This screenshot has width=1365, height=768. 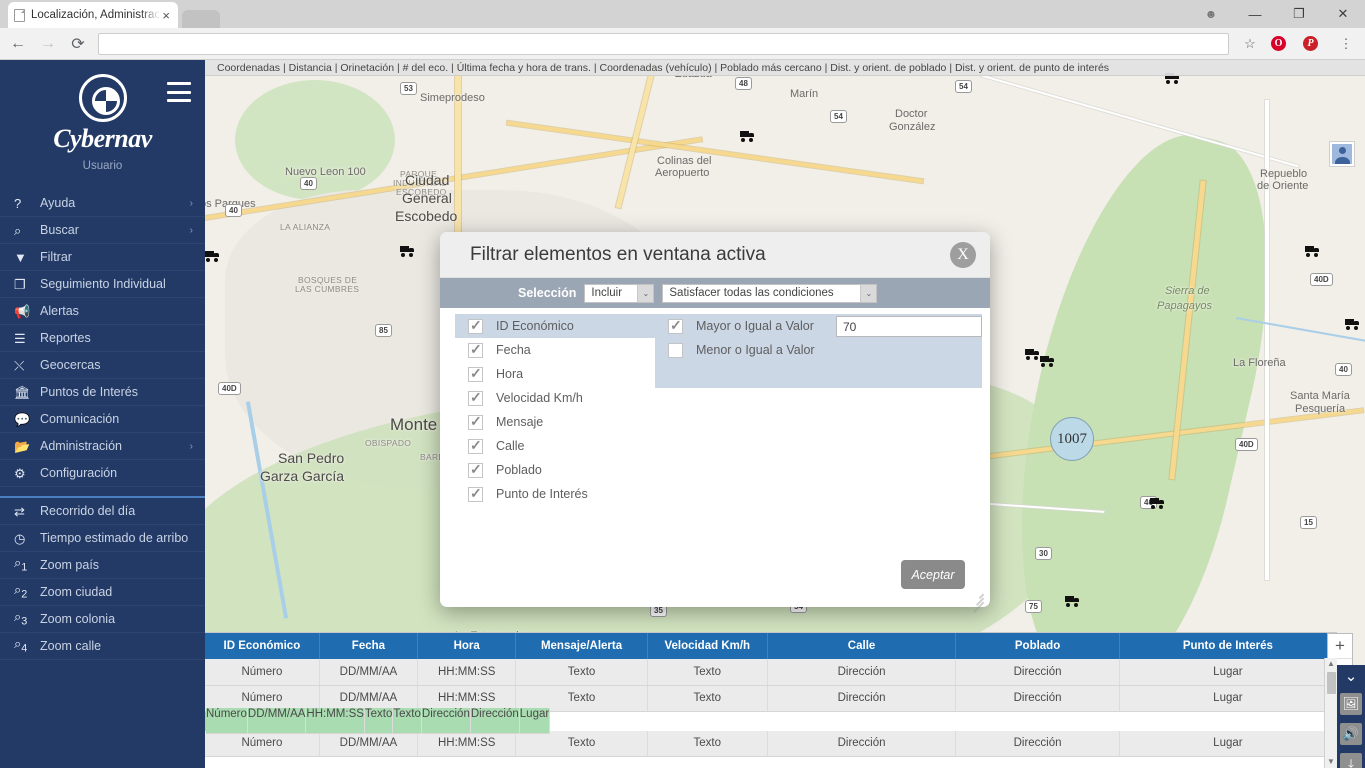 I want to click on download-icon: ⤓, so click(x=1351, y=760).